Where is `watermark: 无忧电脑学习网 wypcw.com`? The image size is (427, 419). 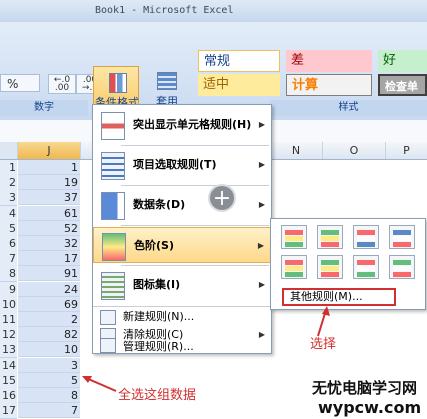
watermark: 无忧电脑学习网 wypcw.com is located at coordinates (366, 397).